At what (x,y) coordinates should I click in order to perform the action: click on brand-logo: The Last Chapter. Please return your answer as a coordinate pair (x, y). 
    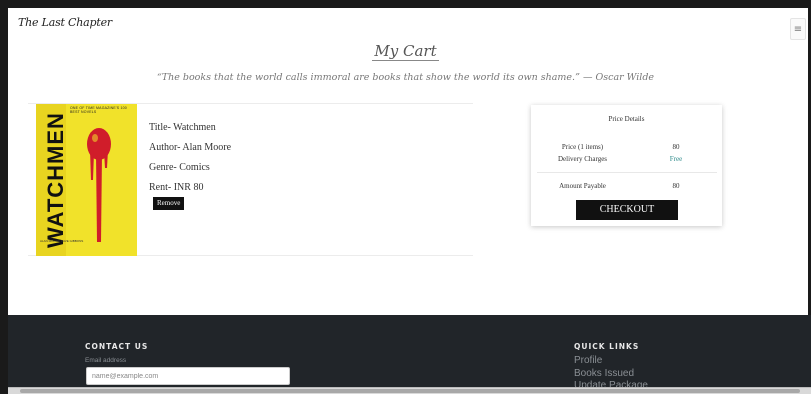
    Looking at the image, I should click on (65, 22).